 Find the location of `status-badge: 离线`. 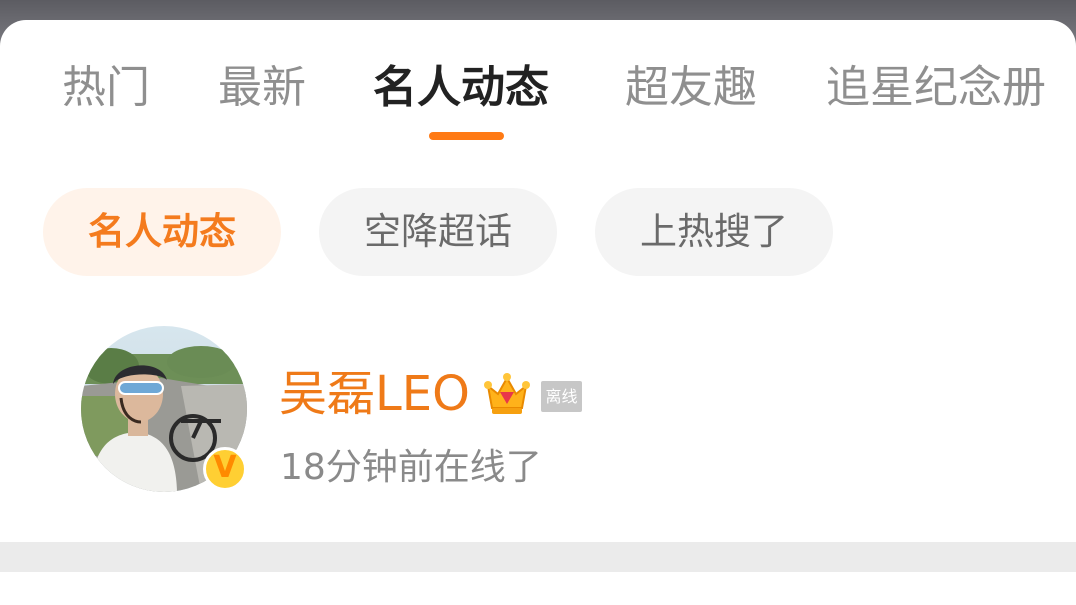

status-badge: 离线 is located at coordinates (561, 396).